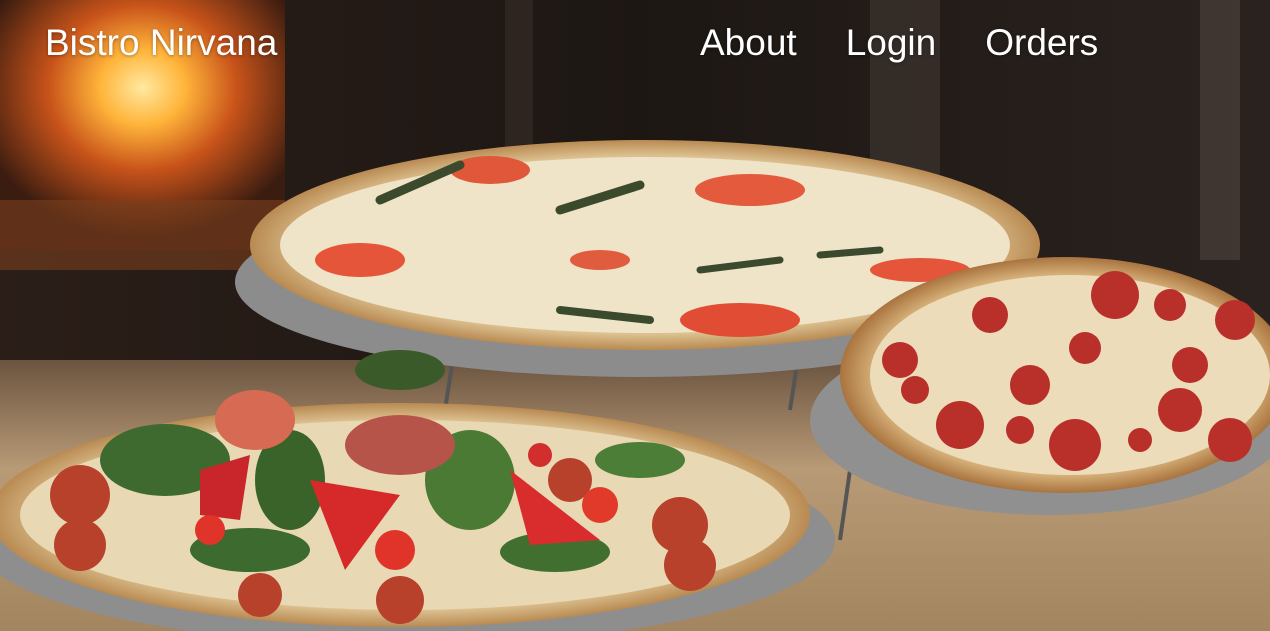  What do you see at coordinates (1041, 43) in the screenshot?
I see `nav-link-orders: Orders` at bounding box center [1041, 43].